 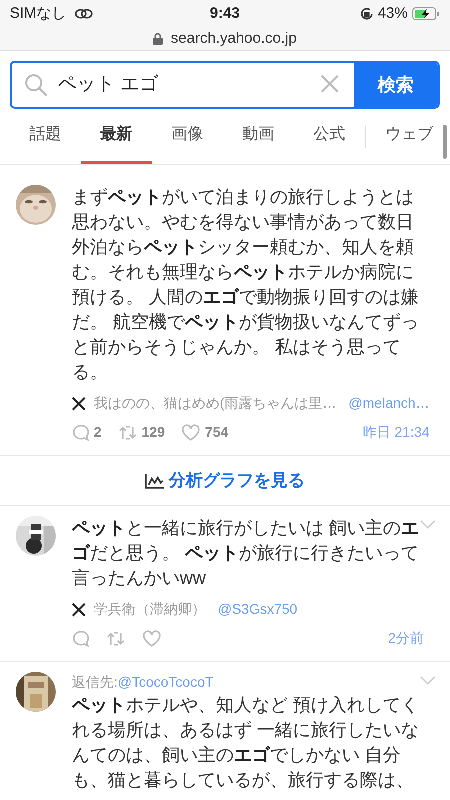 What do you see at coordinates (154, 432) in the screenshot?
I see `retweet-count: 129` at bounding box center [154, 432].